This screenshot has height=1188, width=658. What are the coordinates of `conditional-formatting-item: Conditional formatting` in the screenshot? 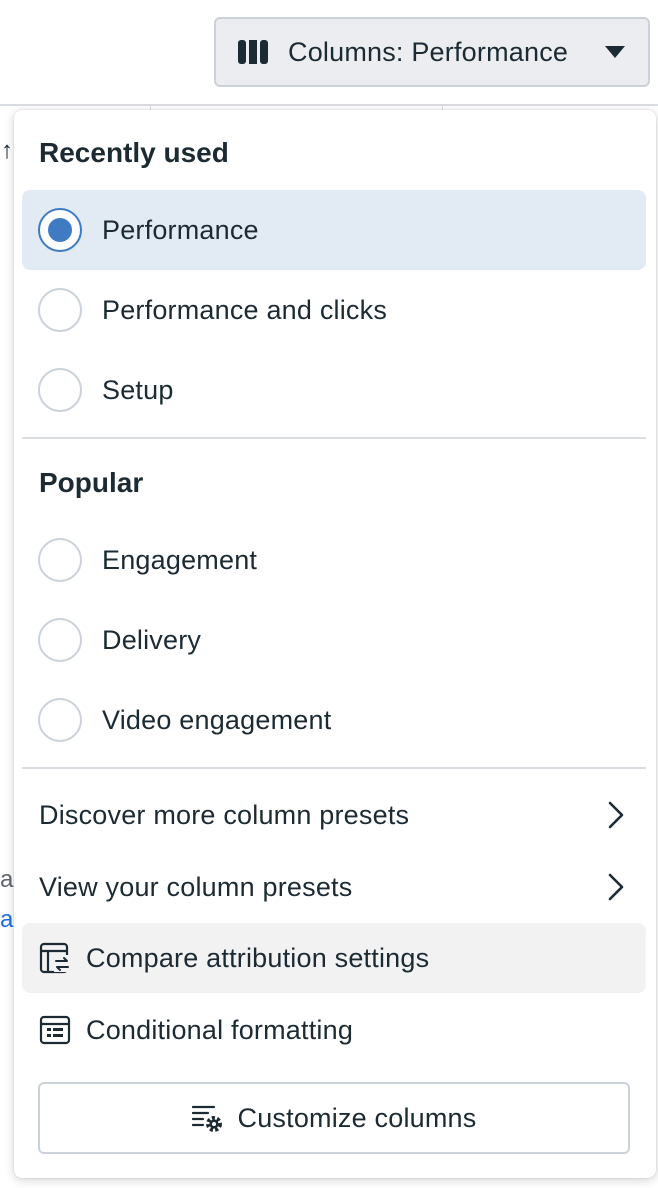 It's located at (334, 1030).